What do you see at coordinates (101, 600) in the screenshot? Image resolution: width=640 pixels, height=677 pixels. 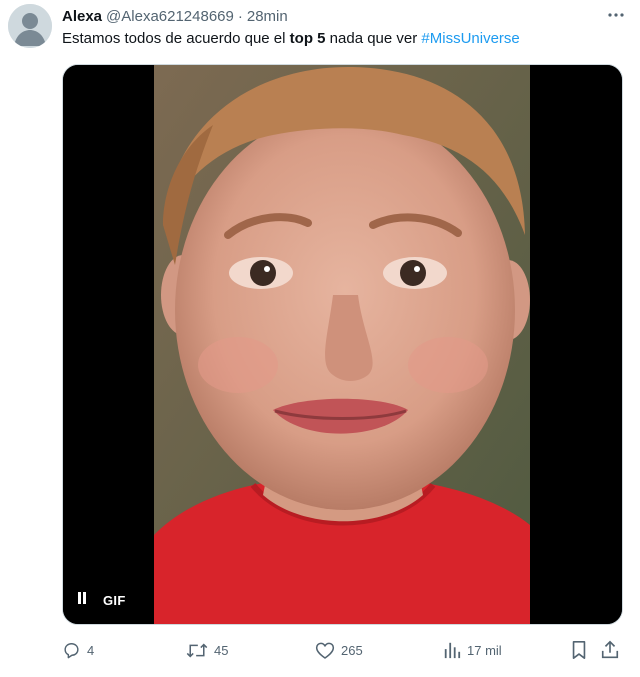 I see `gif-controls: GIF` at bounding box center [101, 600].